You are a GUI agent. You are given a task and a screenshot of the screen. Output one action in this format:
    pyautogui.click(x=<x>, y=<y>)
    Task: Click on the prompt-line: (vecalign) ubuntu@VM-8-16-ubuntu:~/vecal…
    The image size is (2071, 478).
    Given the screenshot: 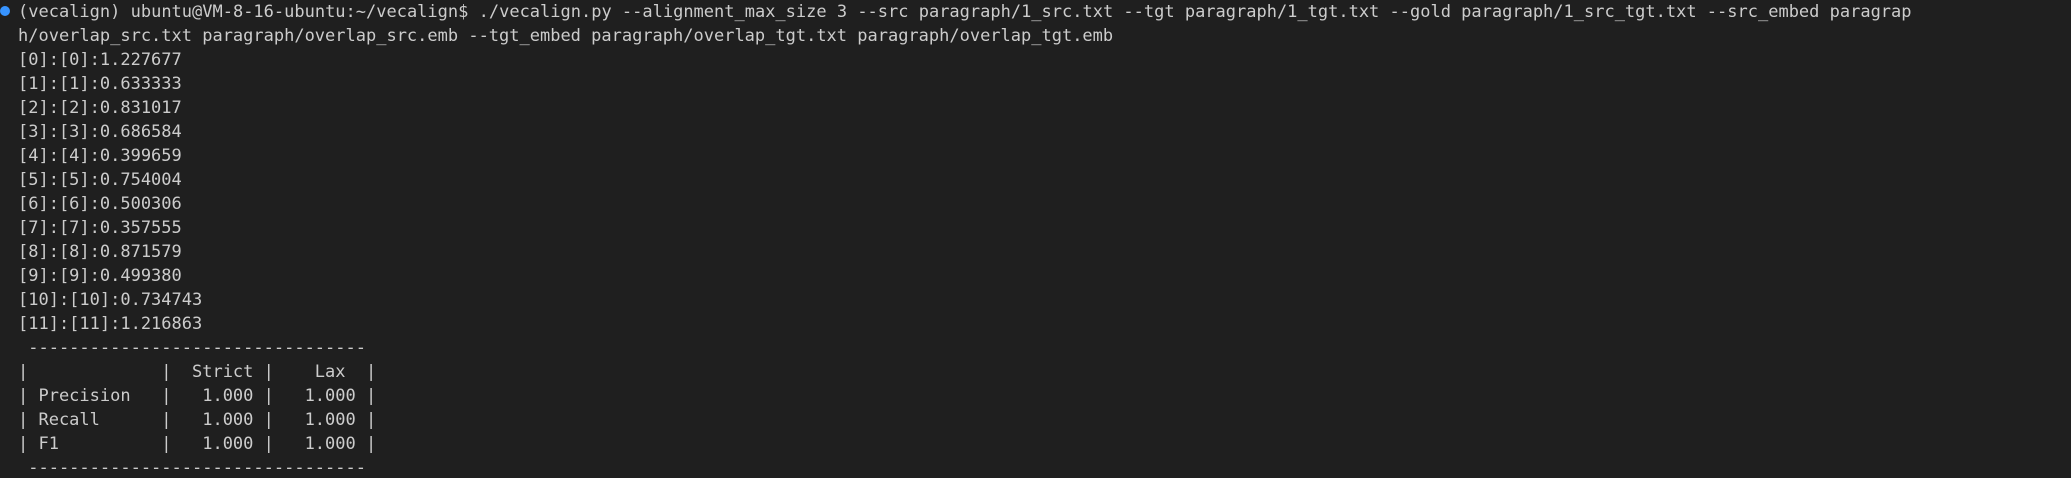 What is the action you would take?
    pyautogui.click(x=1044, y=12)
    